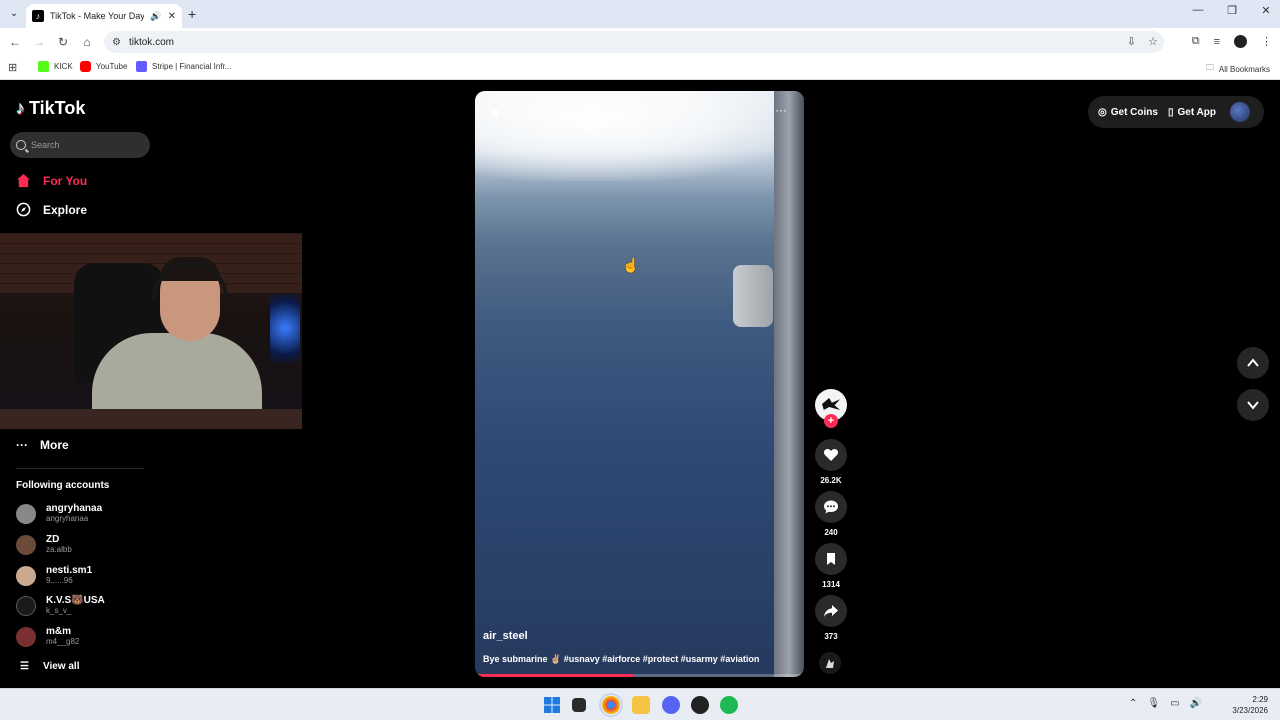 The image size is (1280, 720). I want to click on hand-cursor-icon: ☝, so click(631, 265).